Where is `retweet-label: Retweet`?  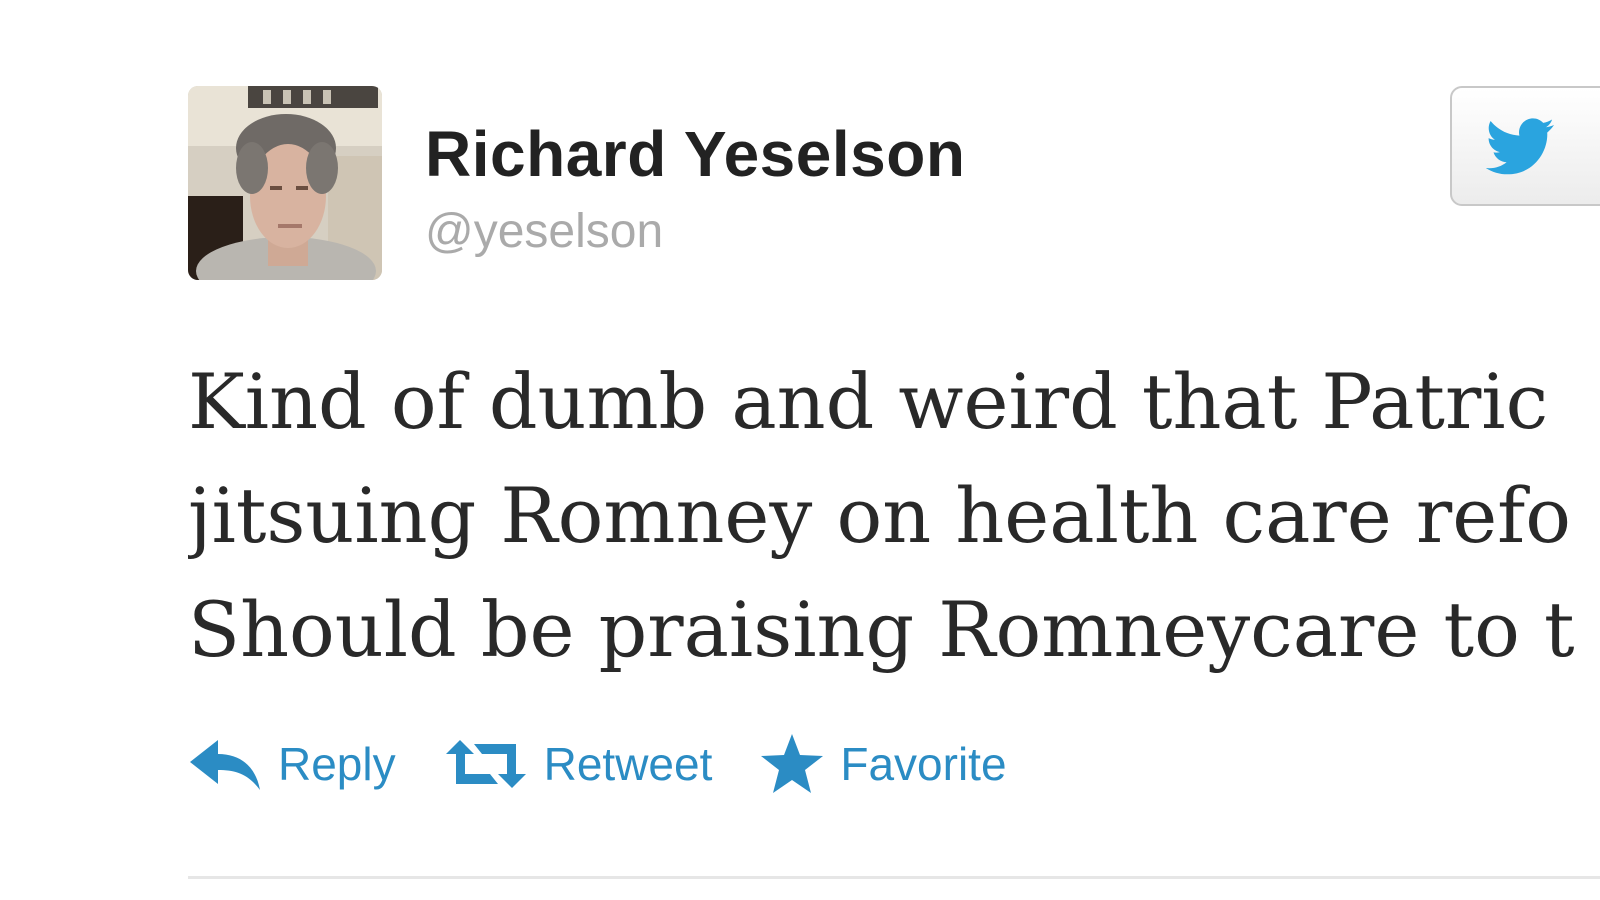 retweet-label: Retweet is located at coordinates (628, 764).